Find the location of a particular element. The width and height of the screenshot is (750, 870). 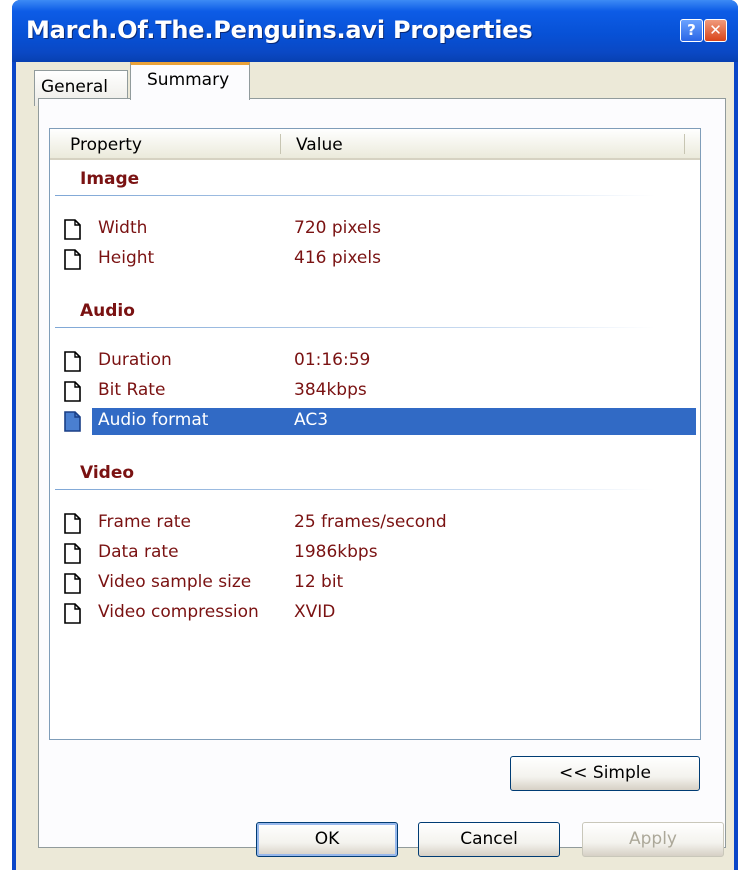

group-title-image: Image is located at coordinates (110, 179).